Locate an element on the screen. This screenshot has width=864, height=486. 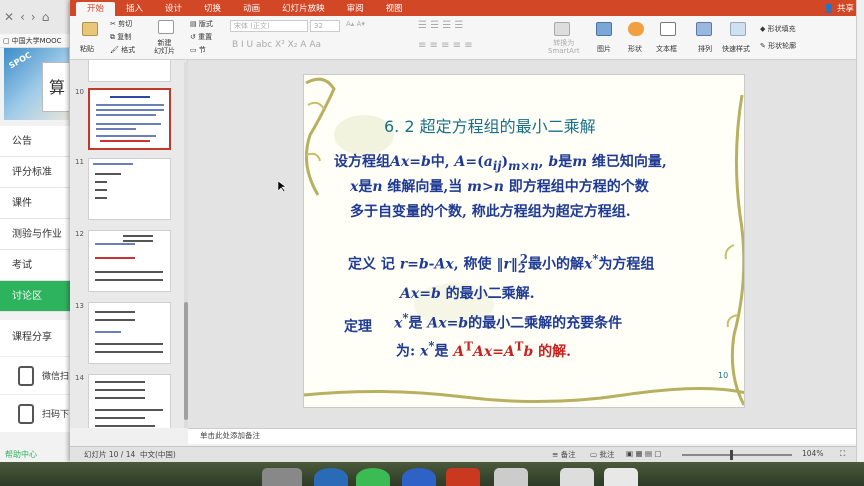
browser-tab-title: 中国大学MOOC is located at coordinates (36, 40).